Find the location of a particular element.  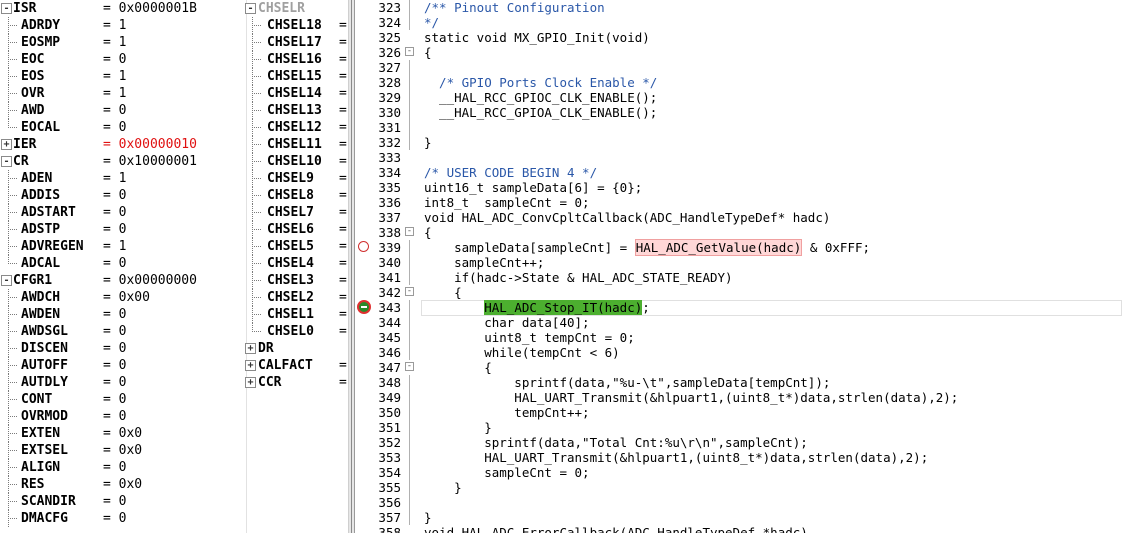

pane-splitter is located at coordinates (351, 266).